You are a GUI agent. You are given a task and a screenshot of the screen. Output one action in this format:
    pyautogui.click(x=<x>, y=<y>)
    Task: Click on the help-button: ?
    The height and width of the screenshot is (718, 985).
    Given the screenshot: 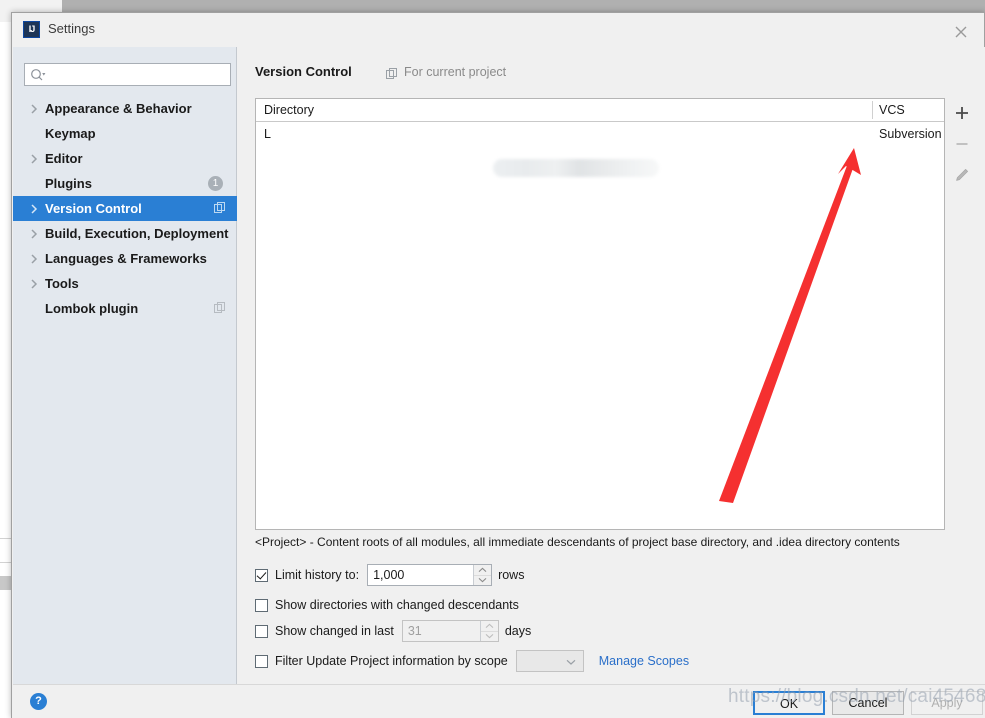 What is the action you would take?
    pyautogui.click(x=38, y=701)
    